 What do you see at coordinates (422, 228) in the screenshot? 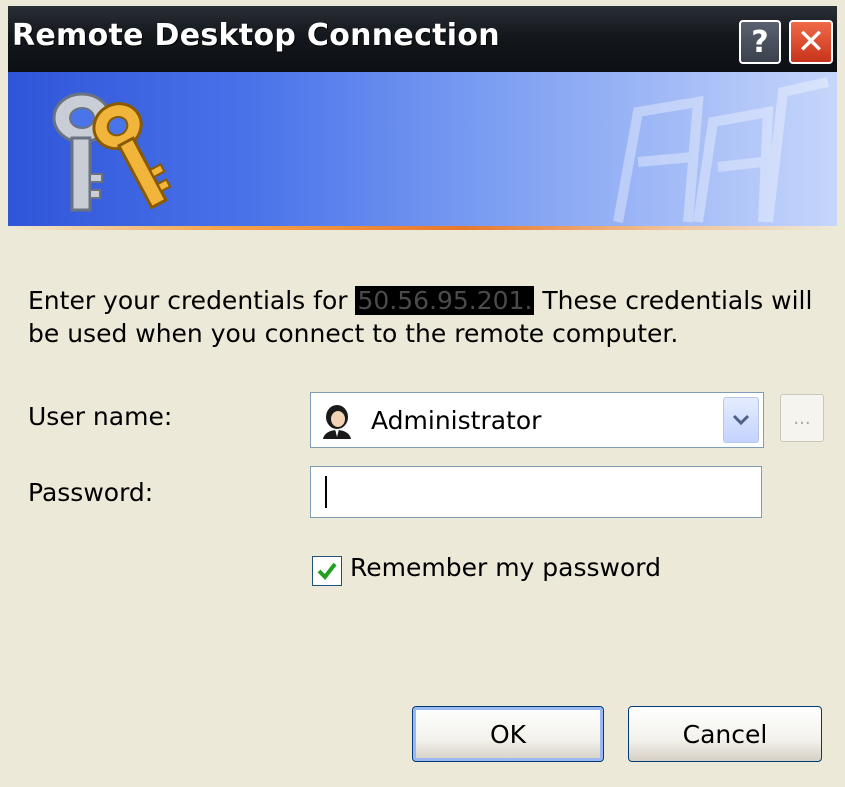
I see `banner-accent-line` at bounding box center [422, 228].